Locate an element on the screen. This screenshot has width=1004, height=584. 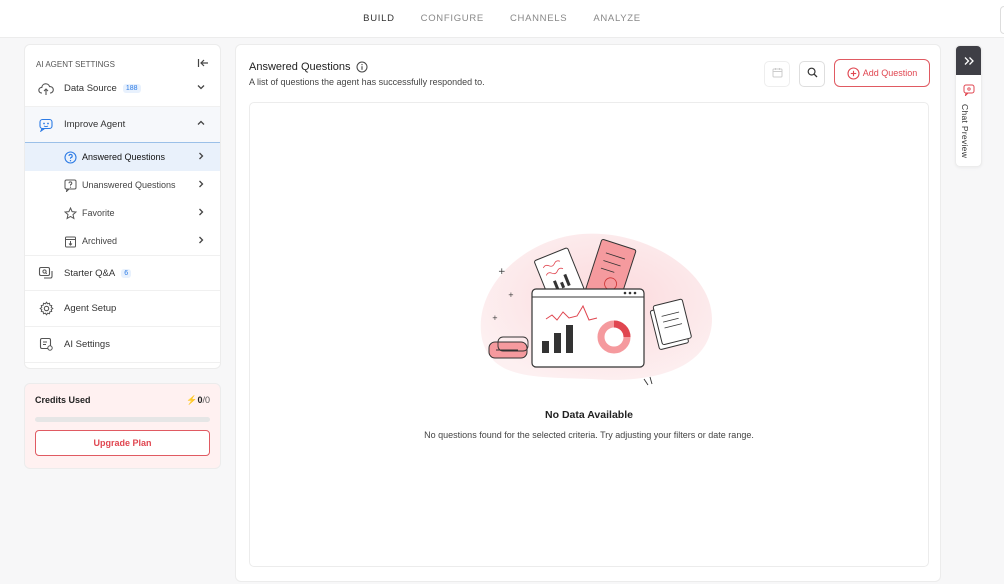
chat-bot-icon is located at coordinates (46, 125).